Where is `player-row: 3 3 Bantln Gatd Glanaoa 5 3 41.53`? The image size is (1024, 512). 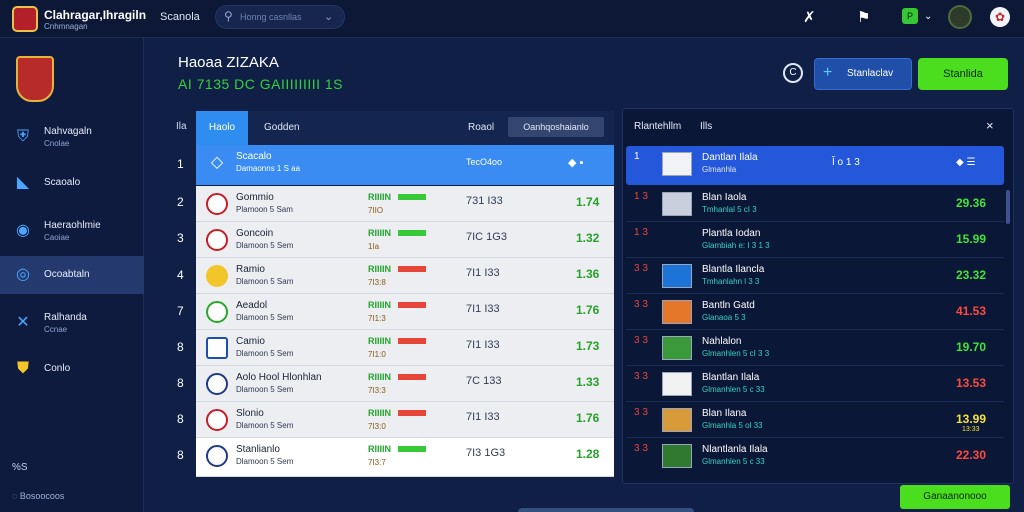
player-row: 3 3 Bantln Gatd Glanaoa 5 3 41.53 is located at coordinates (815, 312).